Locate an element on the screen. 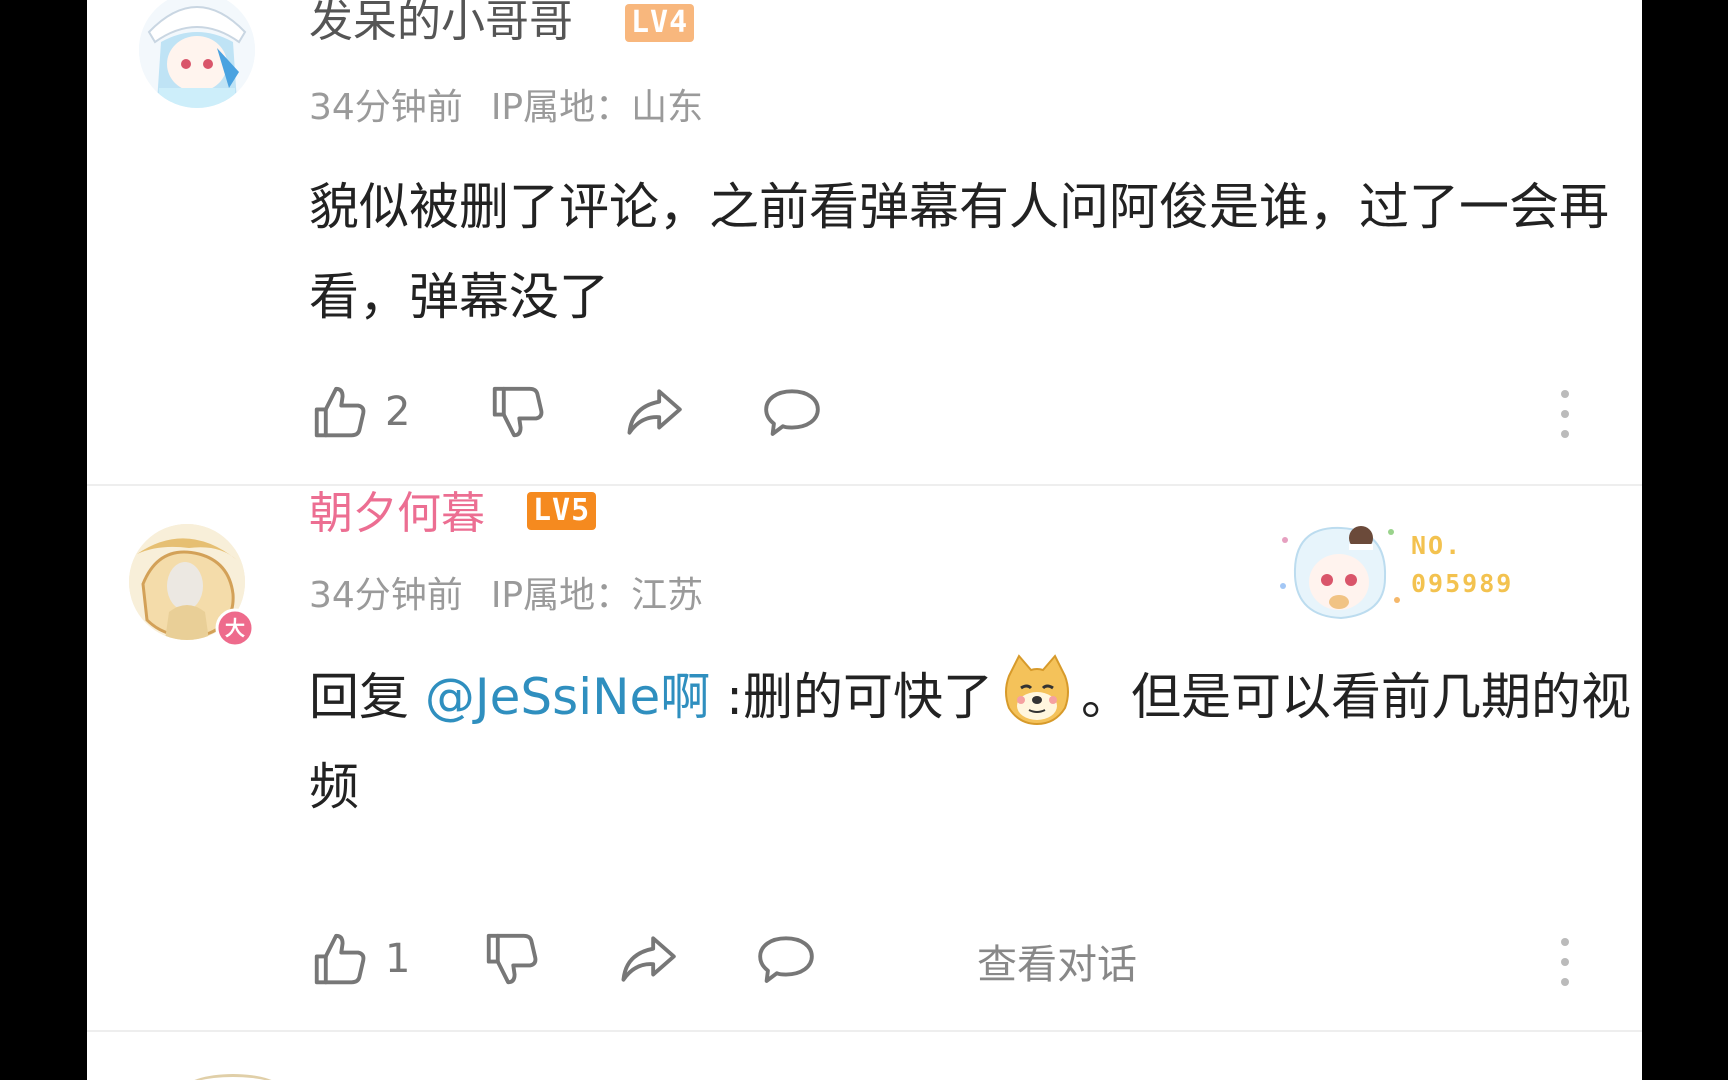 This screenshot has height=1080, width=1728. like-count: 1 is located at coordinates (398, 959).